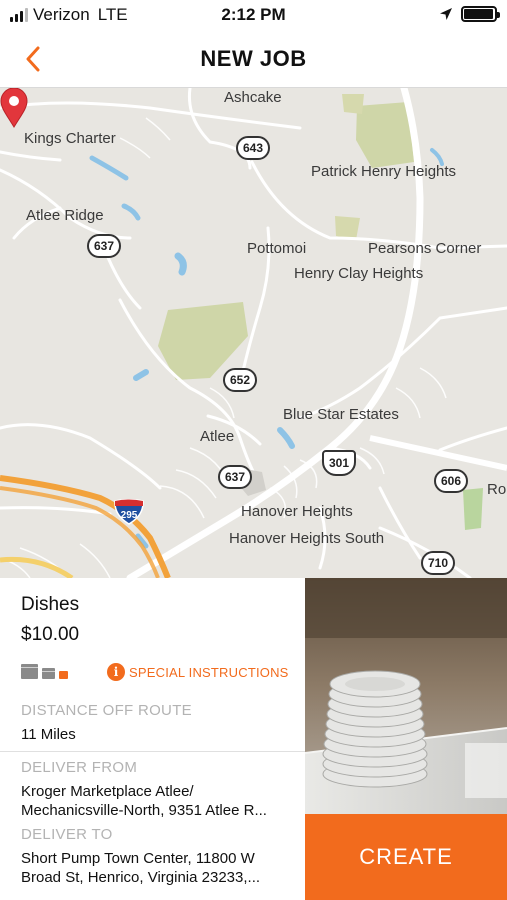 This screenshot has width=507, height=900. What do you see at coordinates (79, 767) in the screenshot?
I see `deliver-from-label: DELIVER FROM` at bounding box center [79, 767].